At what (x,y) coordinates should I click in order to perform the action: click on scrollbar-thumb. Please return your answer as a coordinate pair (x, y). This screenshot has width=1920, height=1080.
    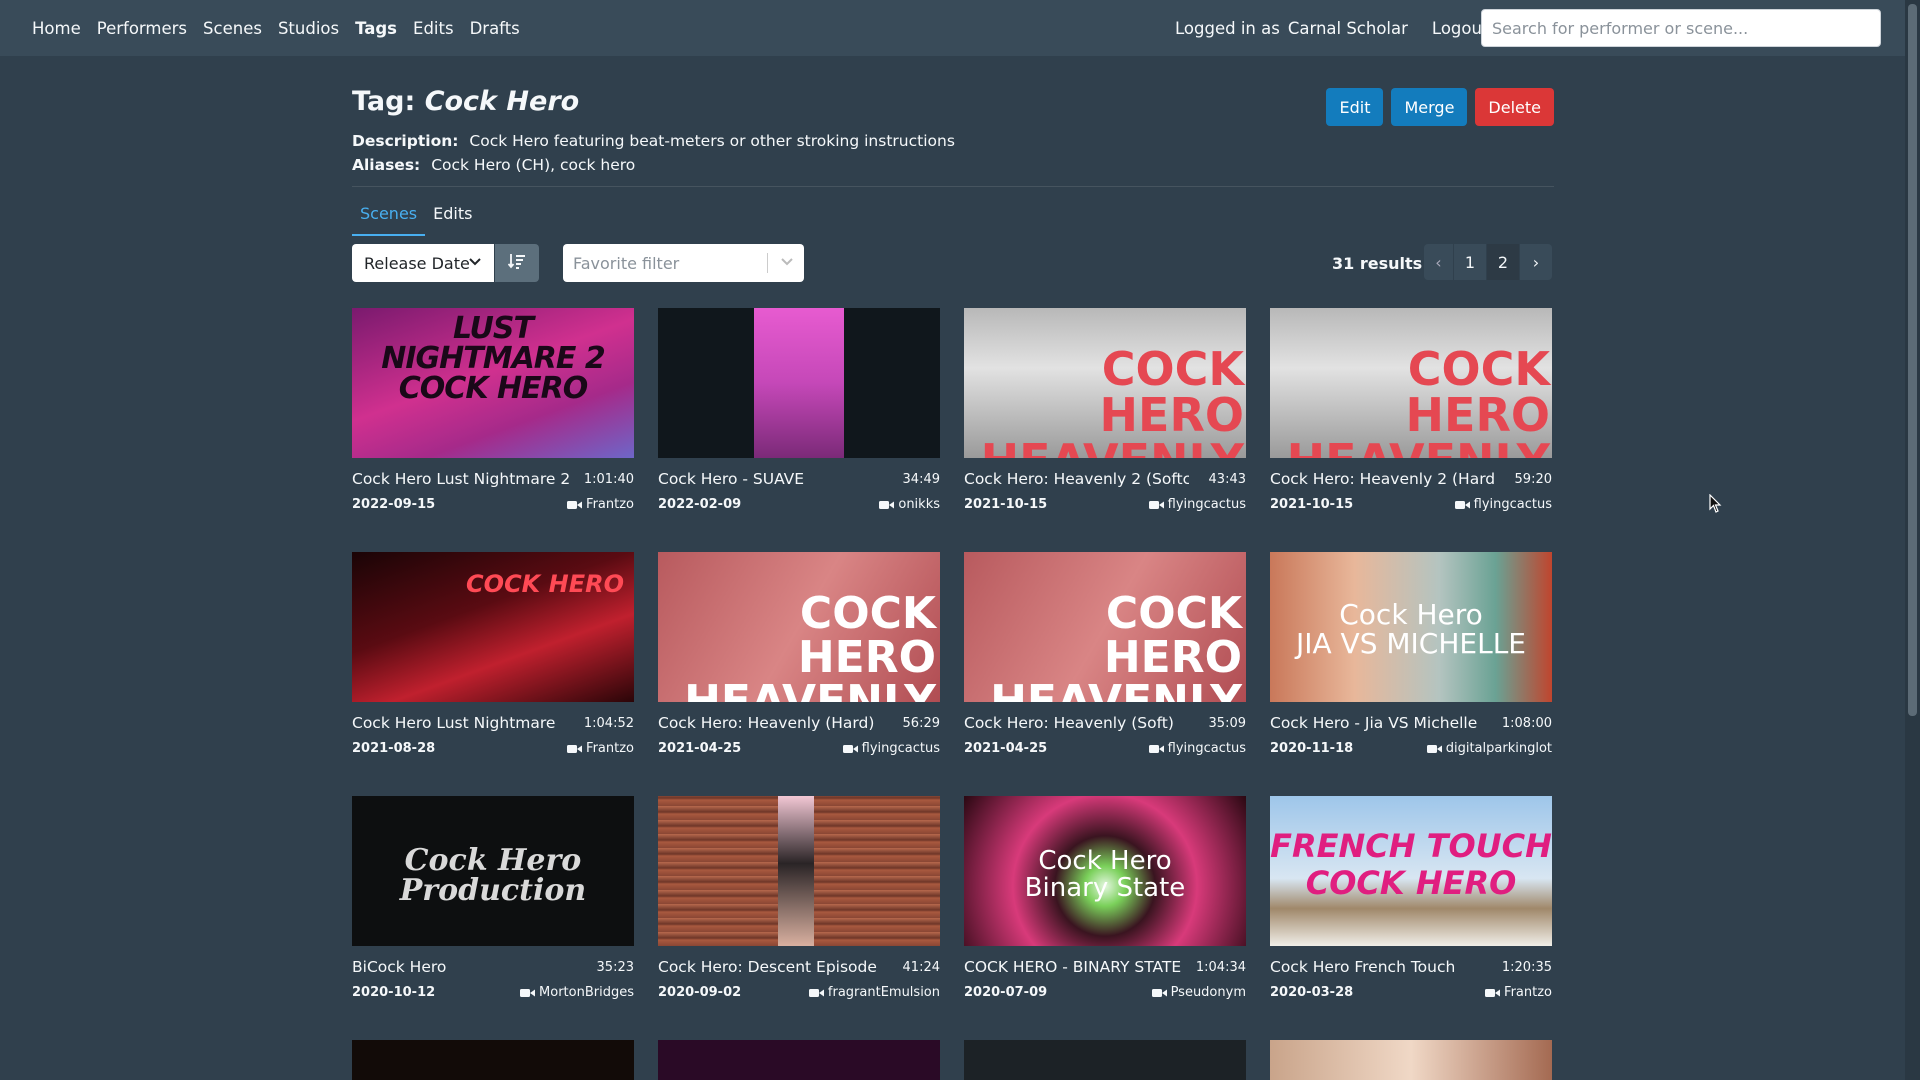
    Looking at the image, I should click on (1912, 360).